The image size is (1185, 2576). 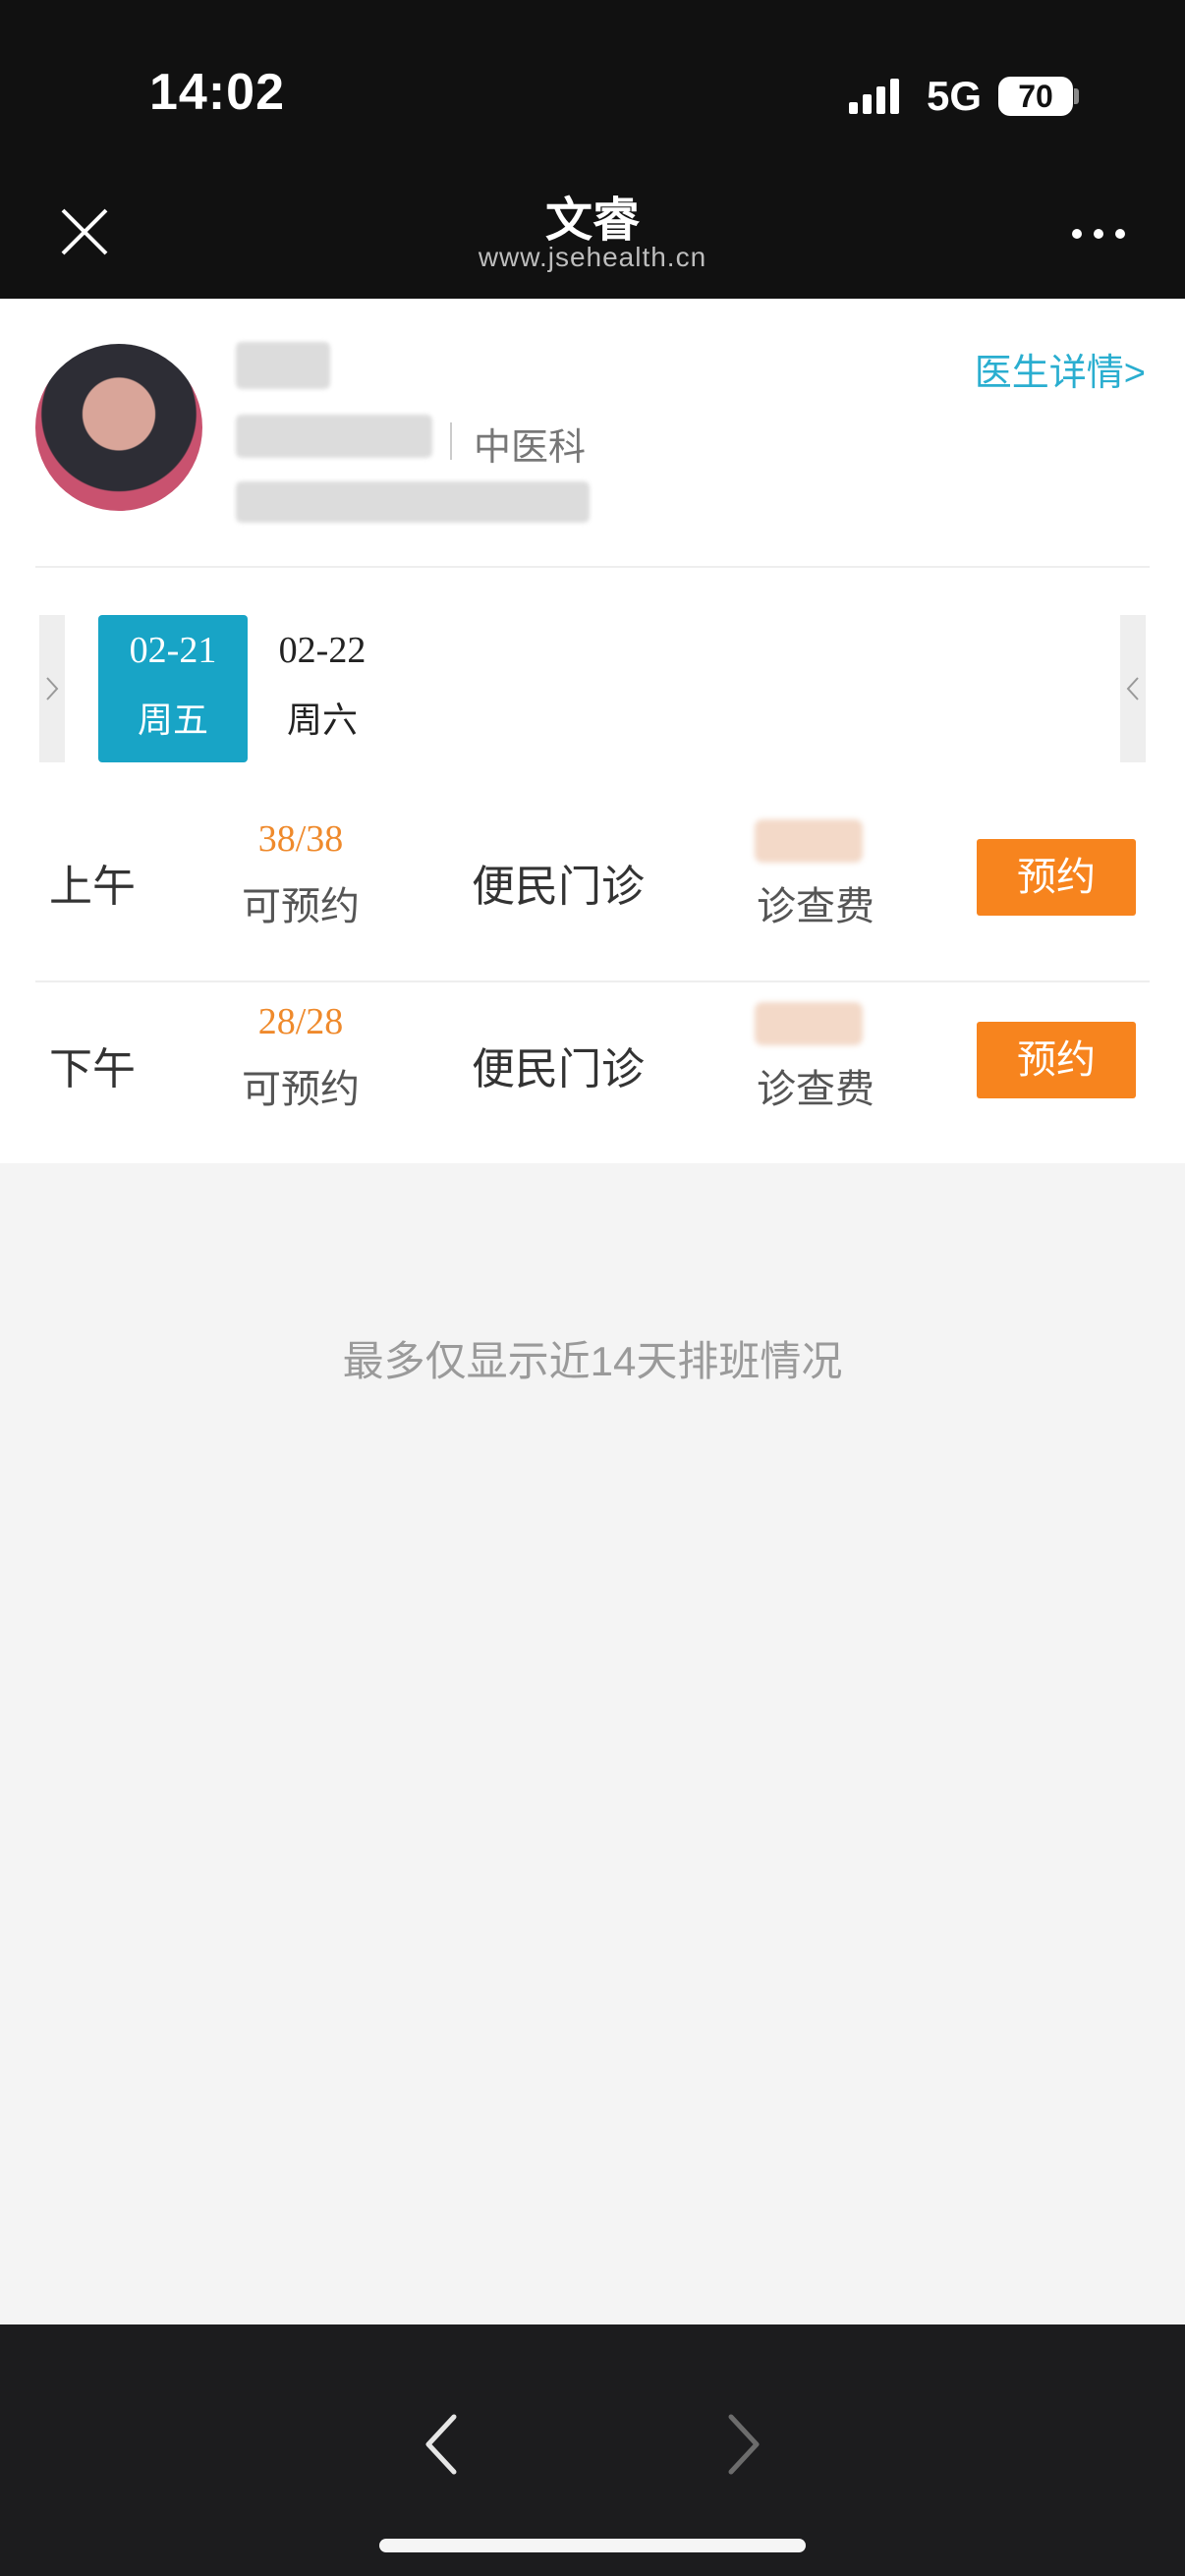 What do you see at coordinates (217, 92) in the screenshot?
I see `status-time: 14:02` at bounding box center [217, 92].